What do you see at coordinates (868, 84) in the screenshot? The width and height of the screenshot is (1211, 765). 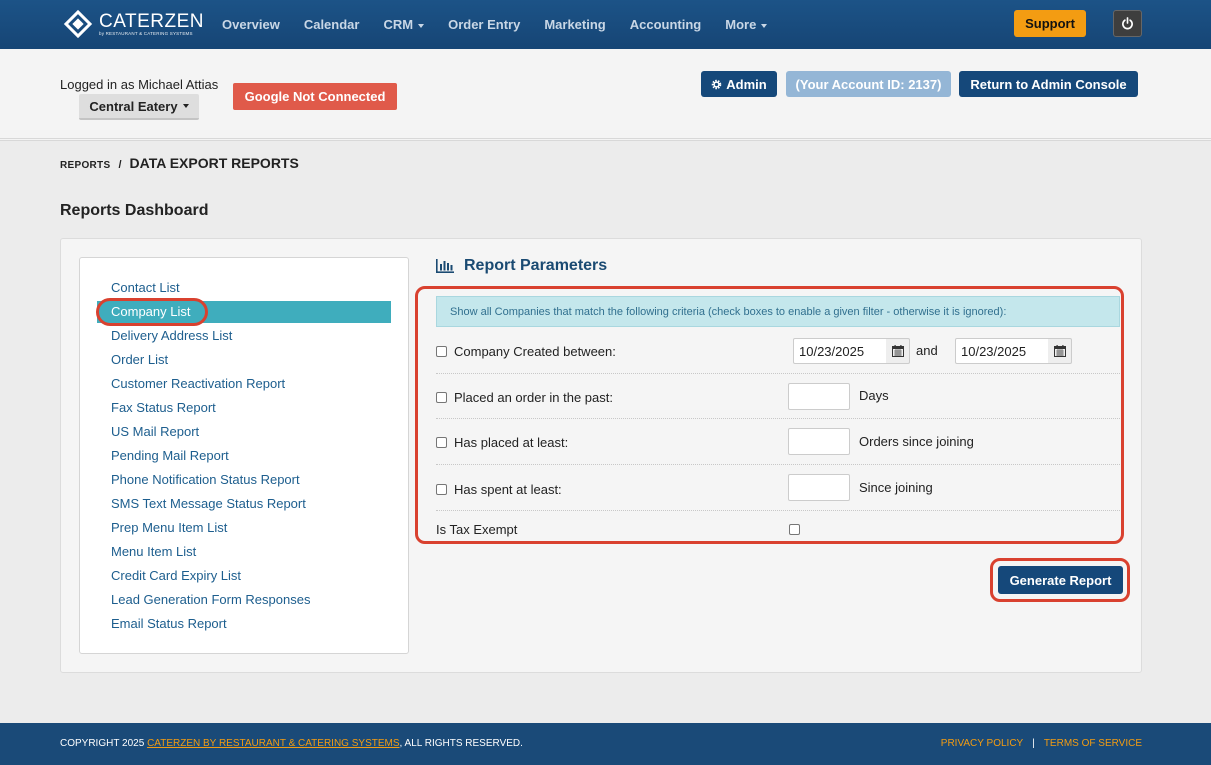 I see `account-id-button: (Your Account ID: 2137)` at bounding box center [868, 84].